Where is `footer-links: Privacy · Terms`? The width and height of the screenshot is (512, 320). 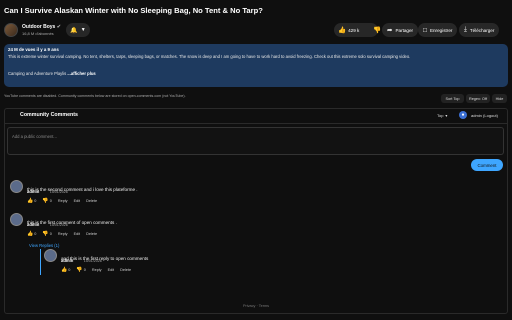
footer-links: Privacy · Terms is located at coordinates (256, 306).